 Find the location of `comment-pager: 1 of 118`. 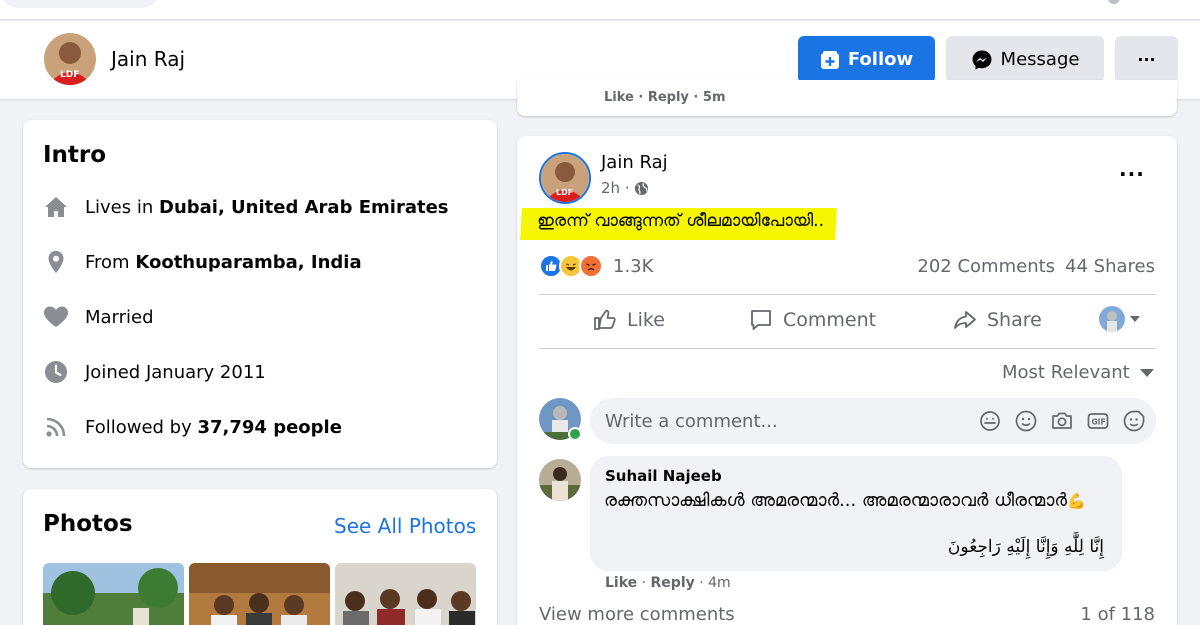

comment-pager: 1 of 118 is located at coordinates (1117, 614).